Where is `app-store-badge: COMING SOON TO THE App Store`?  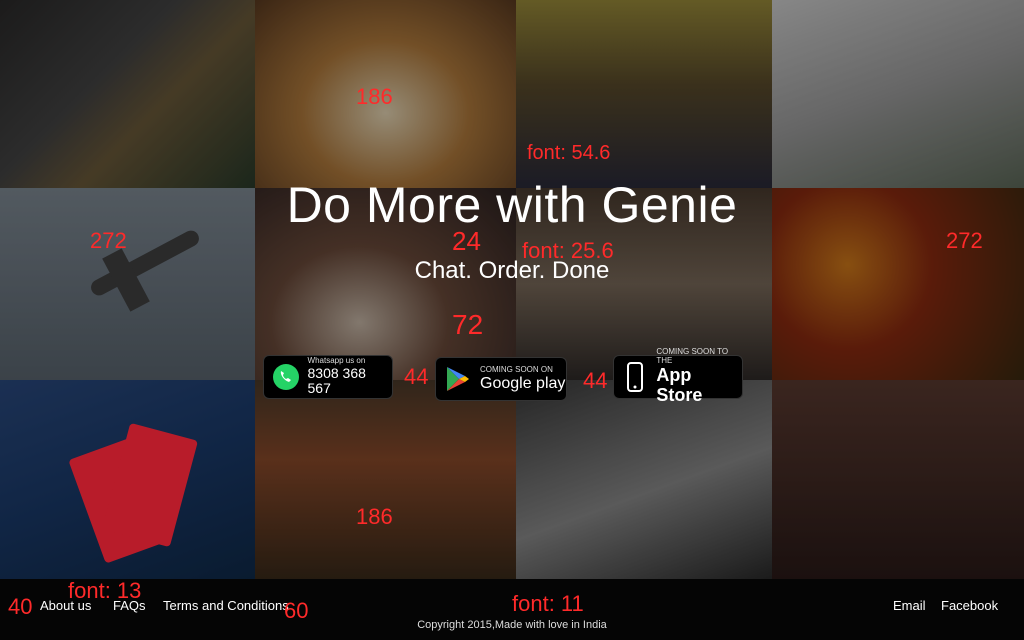 app-store-badge: COMING SOON TO THE App Store is located at coordinates (678, 376).